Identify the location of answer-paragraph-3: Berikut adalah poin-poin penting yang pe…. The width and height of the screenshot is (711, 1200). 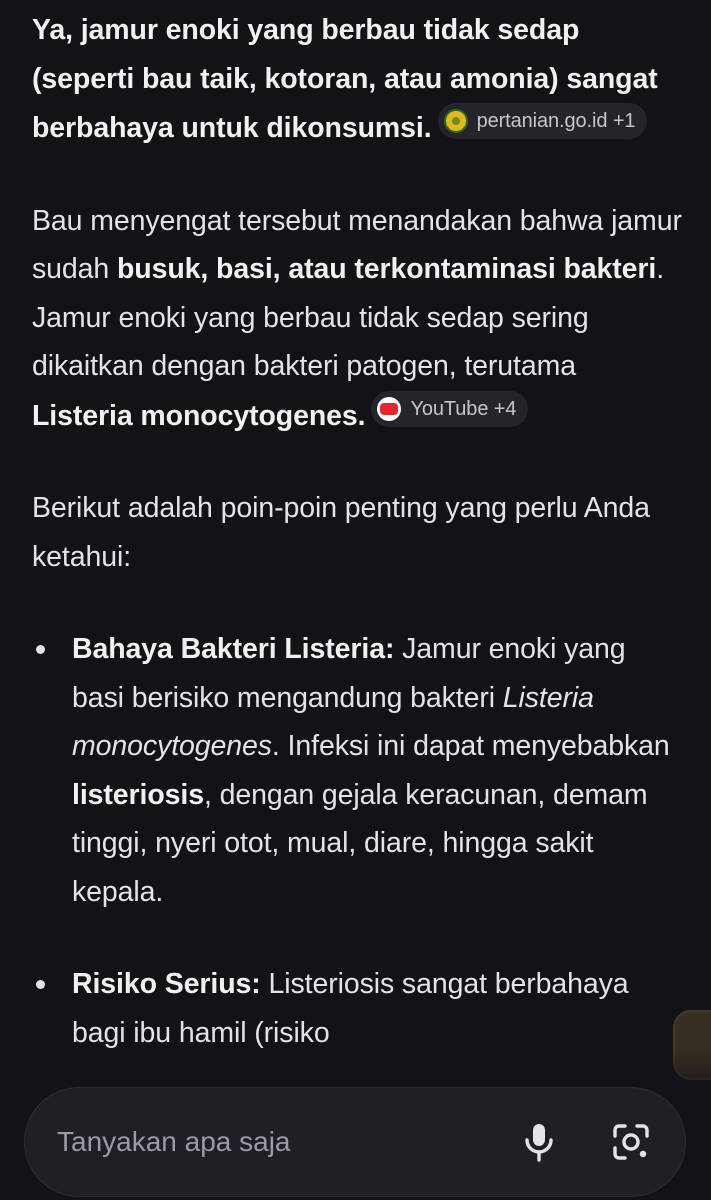
(341, 532).